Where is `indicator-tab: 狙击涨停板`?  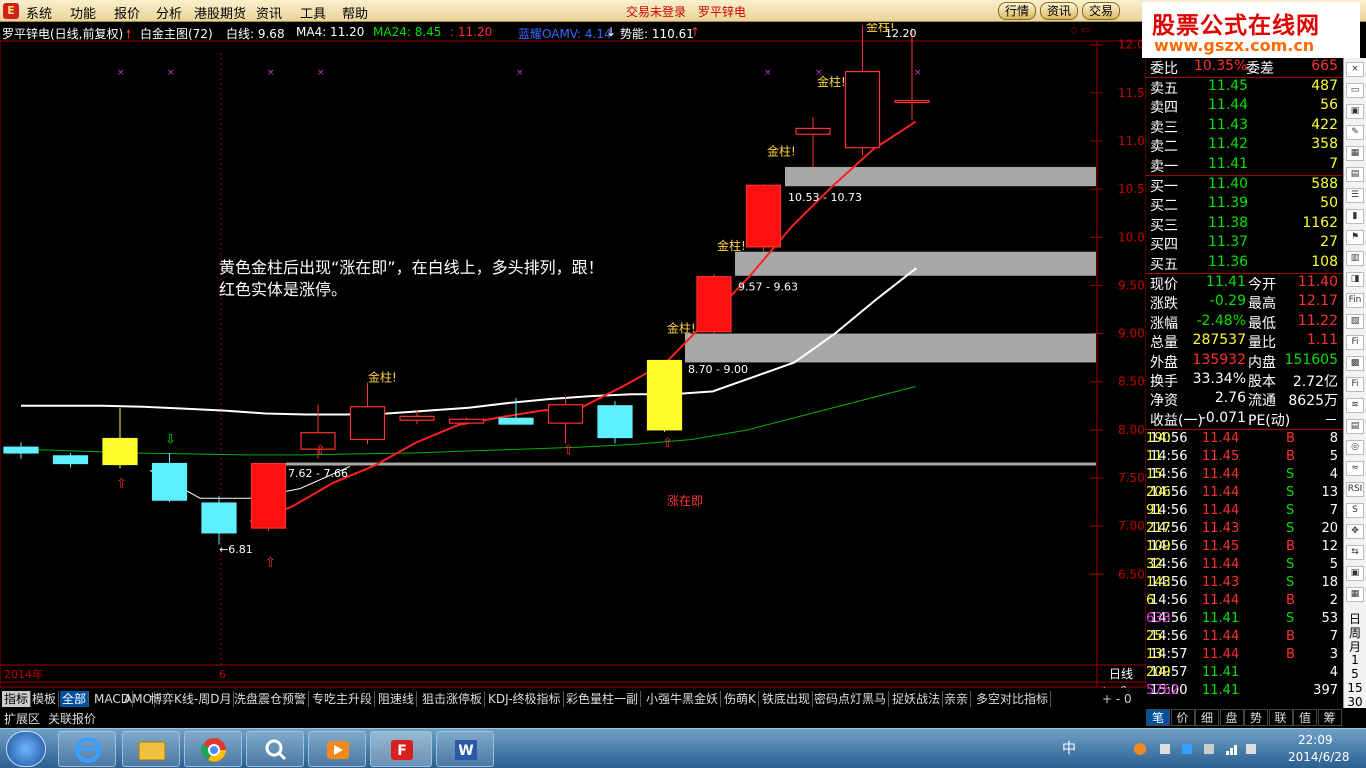
indicator-tab: 狙击涨停板 is located at coordinates (453, 699).